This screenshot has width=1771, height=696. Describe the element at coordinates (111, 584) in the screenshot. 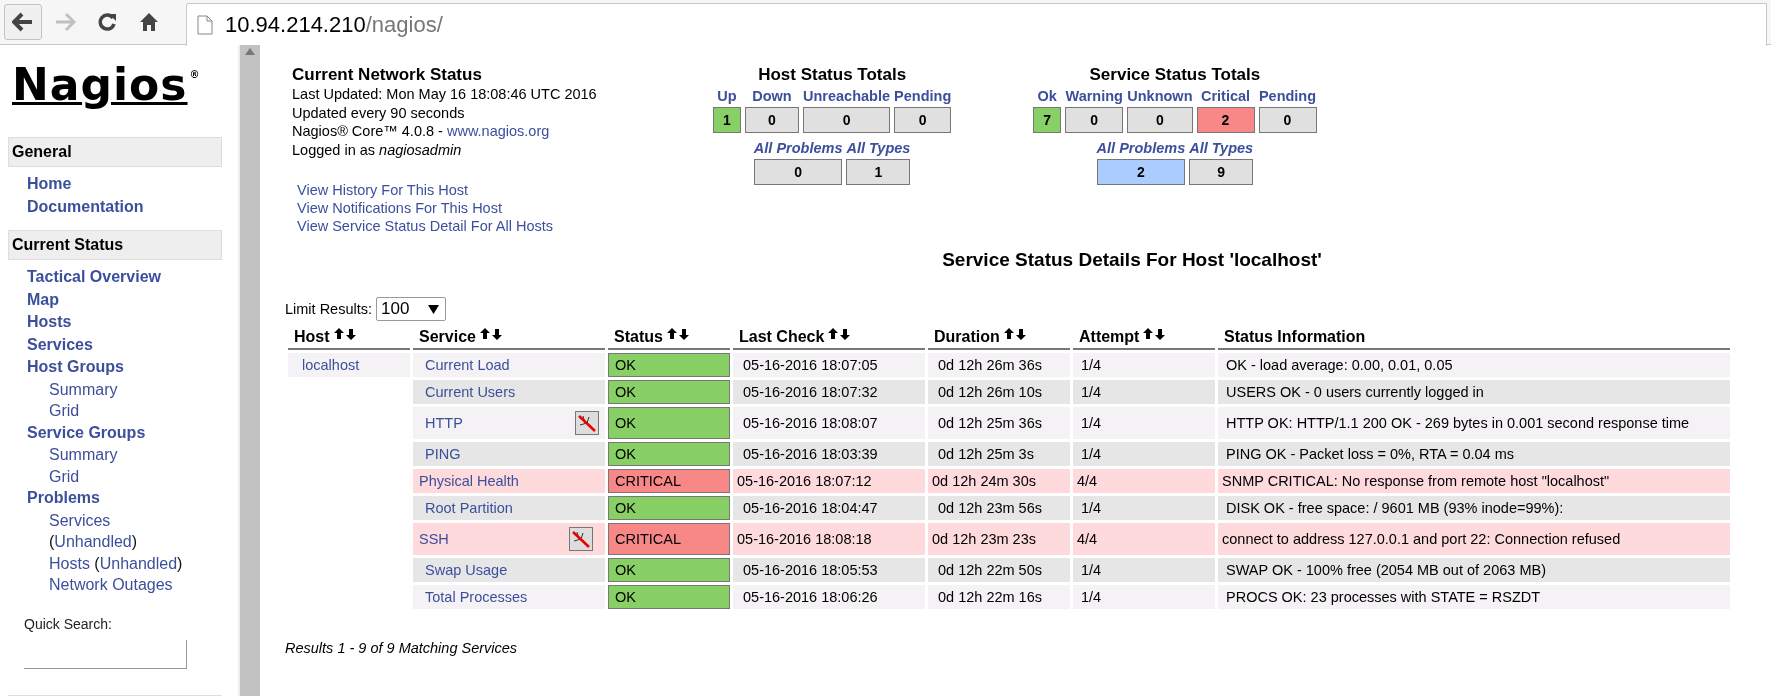

I see `sidebar-link: Network Outages` at that location.